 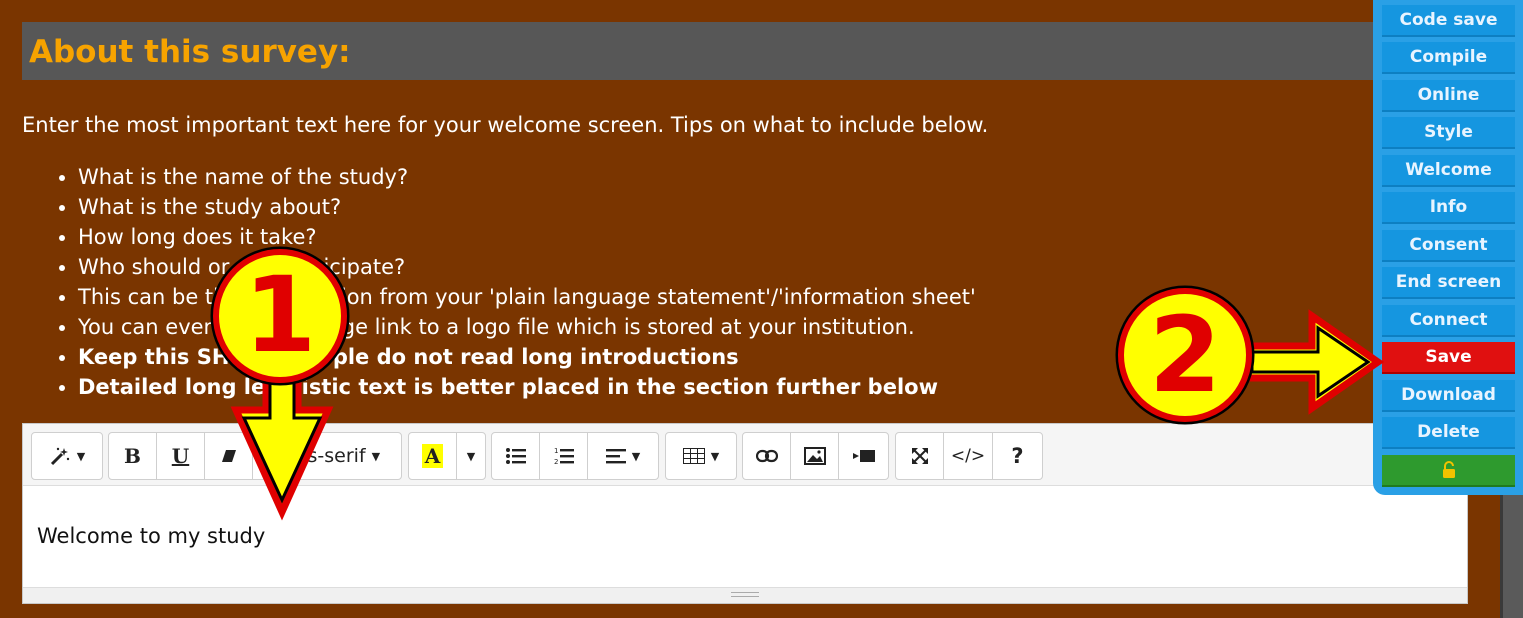 I want to click on step-2-number: 2, so click(x=1185, y=355).